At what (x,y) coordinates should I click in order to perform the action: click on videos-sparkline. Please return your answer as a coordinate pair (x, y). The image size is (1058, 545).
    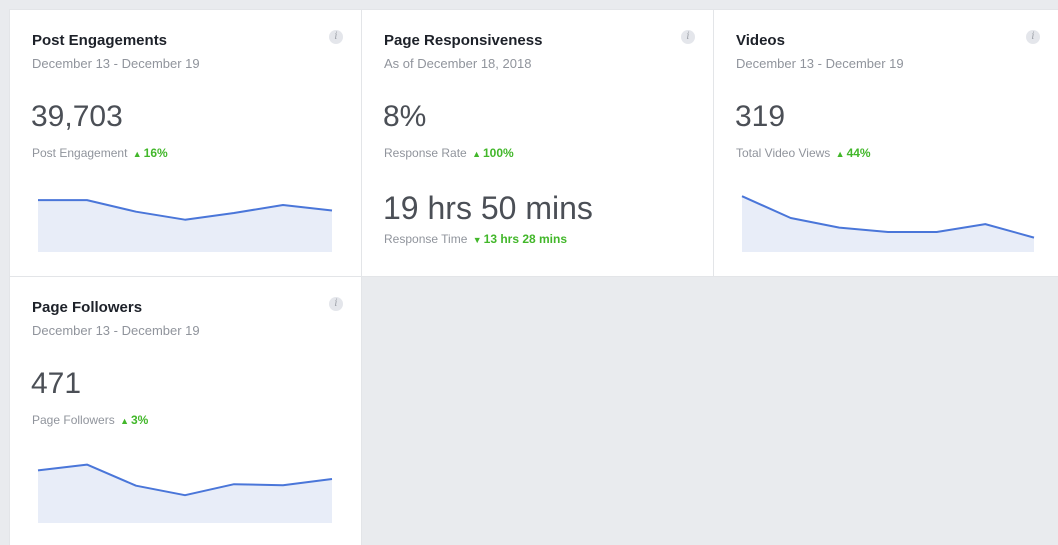
    Looking at the image, I should click on (888, 223).